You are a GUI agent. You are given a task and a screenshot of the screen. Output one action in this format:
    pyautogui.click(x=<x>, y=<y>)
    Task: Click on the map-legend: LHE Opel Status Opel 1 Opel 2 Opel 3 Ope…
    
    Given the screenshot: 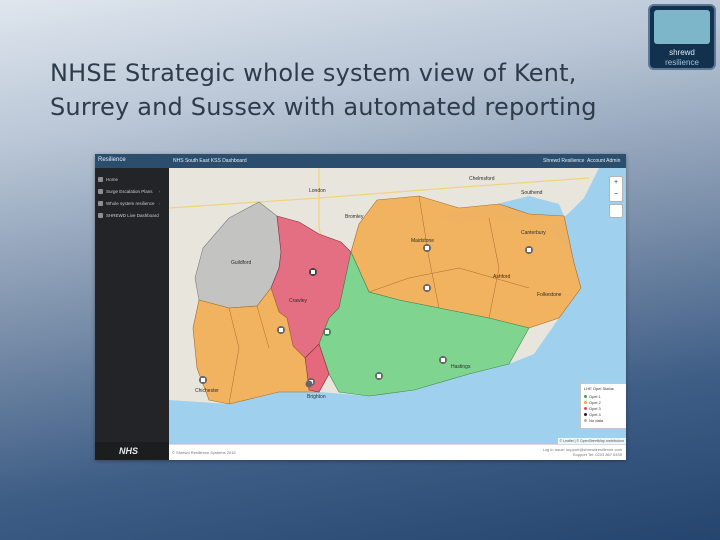 What is the action you would take?
    pyautogui.click(x=603, y=406)
    